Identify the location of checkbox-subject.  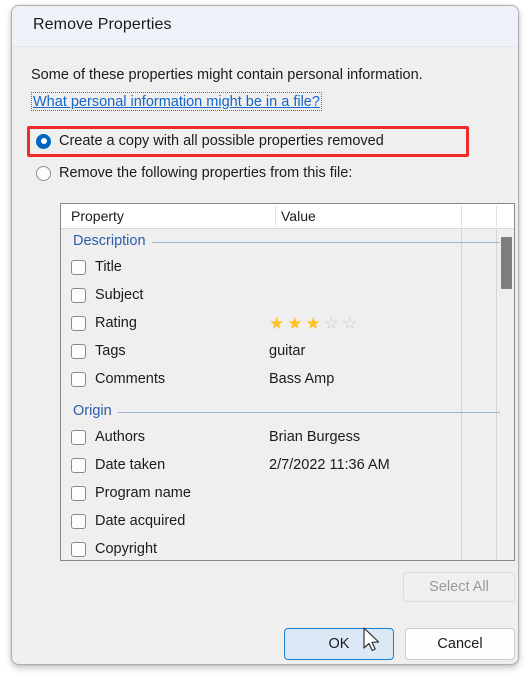
(78, 295).